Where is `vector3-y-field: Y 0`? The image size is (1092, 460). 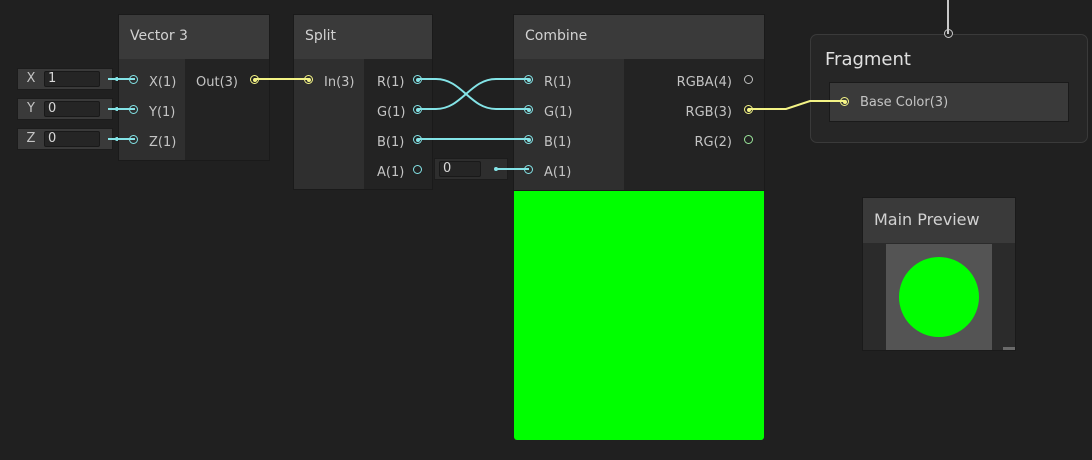
vector3-y-field: Y 0 is located at coordinates (68, 109).